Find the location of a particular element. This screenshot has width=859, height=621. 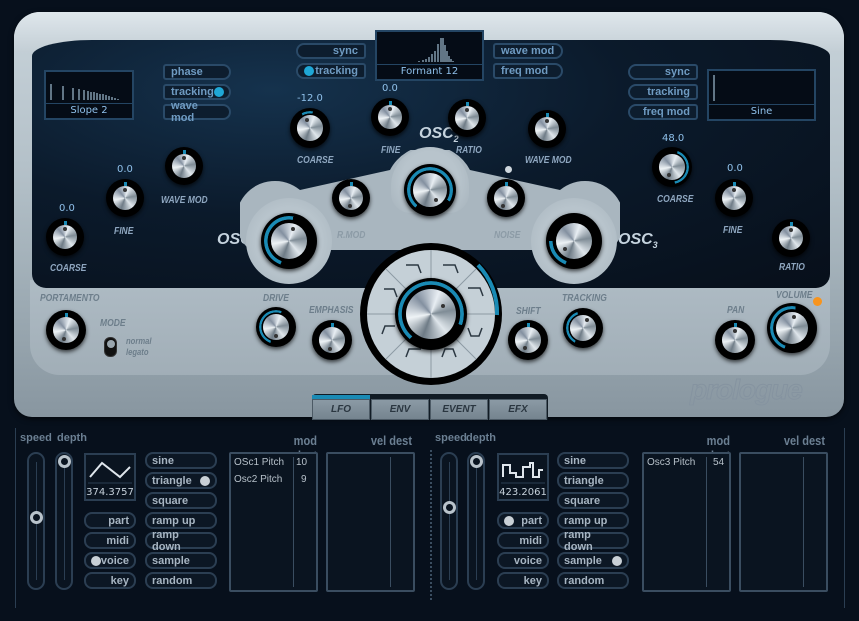

tab-lfo: LFO is located at coordinates (341, 409).